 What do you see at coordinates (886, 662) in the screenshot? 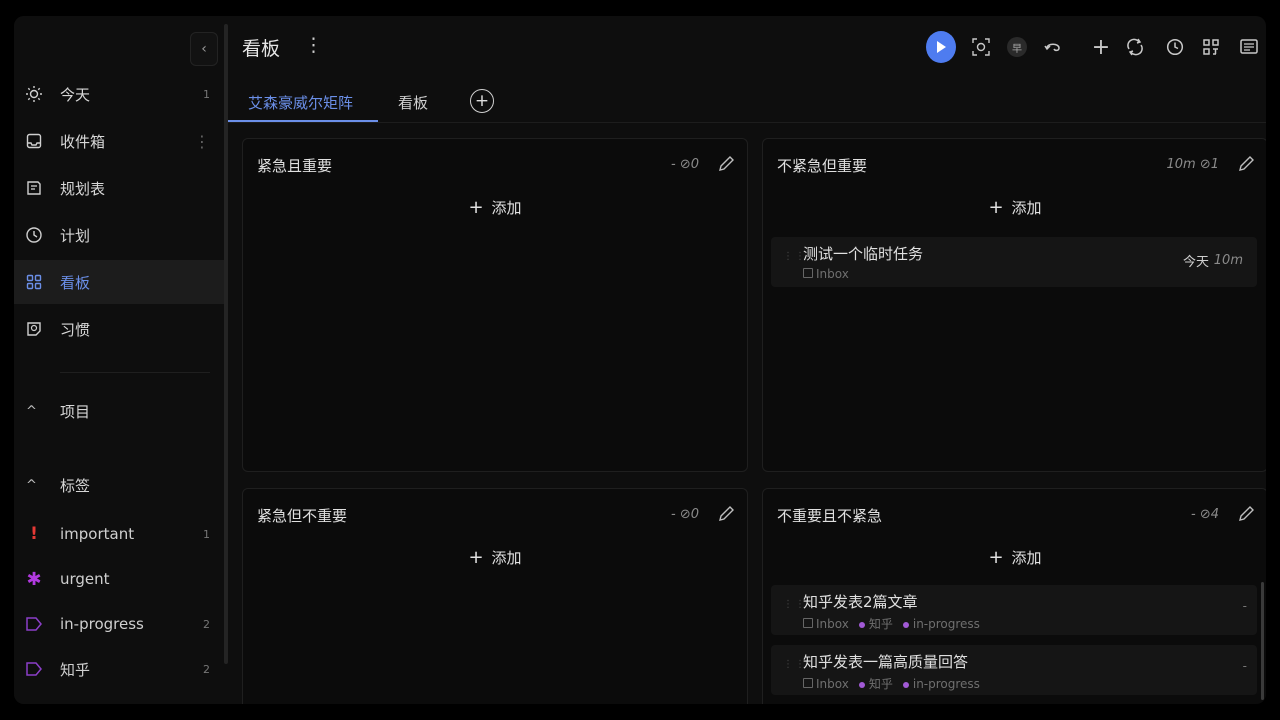
I see `task-title: 知乎发表一篇高质量回答` at bounding box center [886, 662].